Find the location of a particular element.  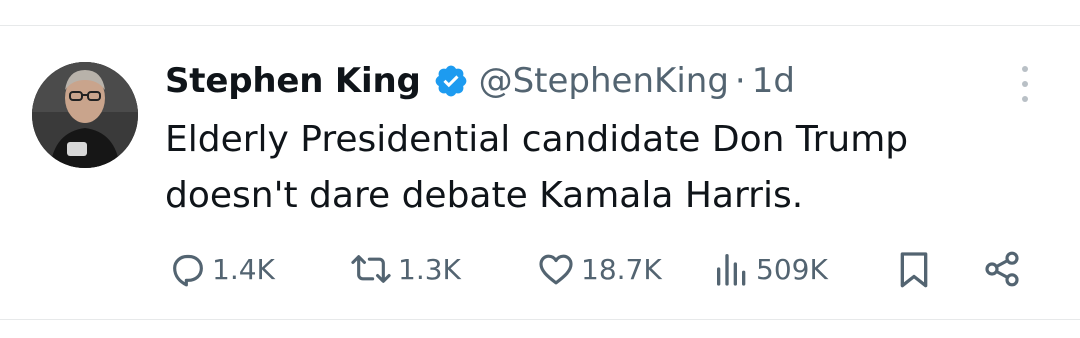

verified-badge-icon is located at coordinates (450, 81).